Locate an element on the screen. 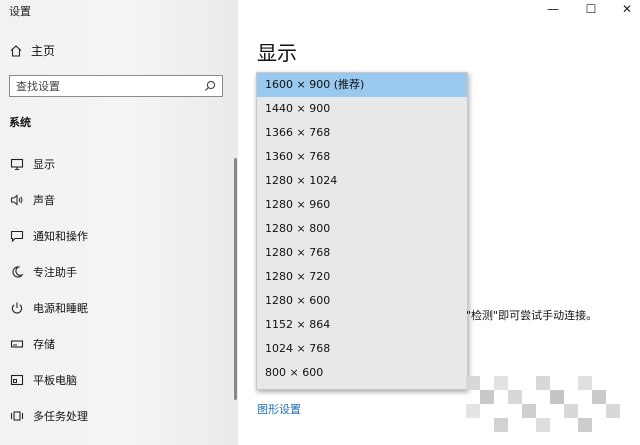 The height and width of the screenshot is (445, 640). sidebar-scrollbar is located at coordinates (235, 279).